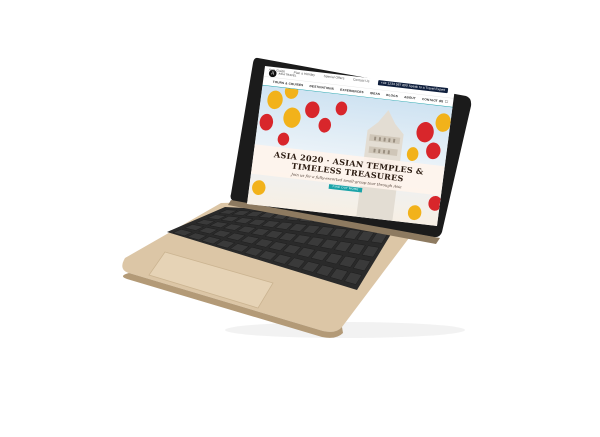  Describe the element at coordinates (288, 83) in the screenshot. I see `nav-item-tours: TOURS & CRUISES` at that location.